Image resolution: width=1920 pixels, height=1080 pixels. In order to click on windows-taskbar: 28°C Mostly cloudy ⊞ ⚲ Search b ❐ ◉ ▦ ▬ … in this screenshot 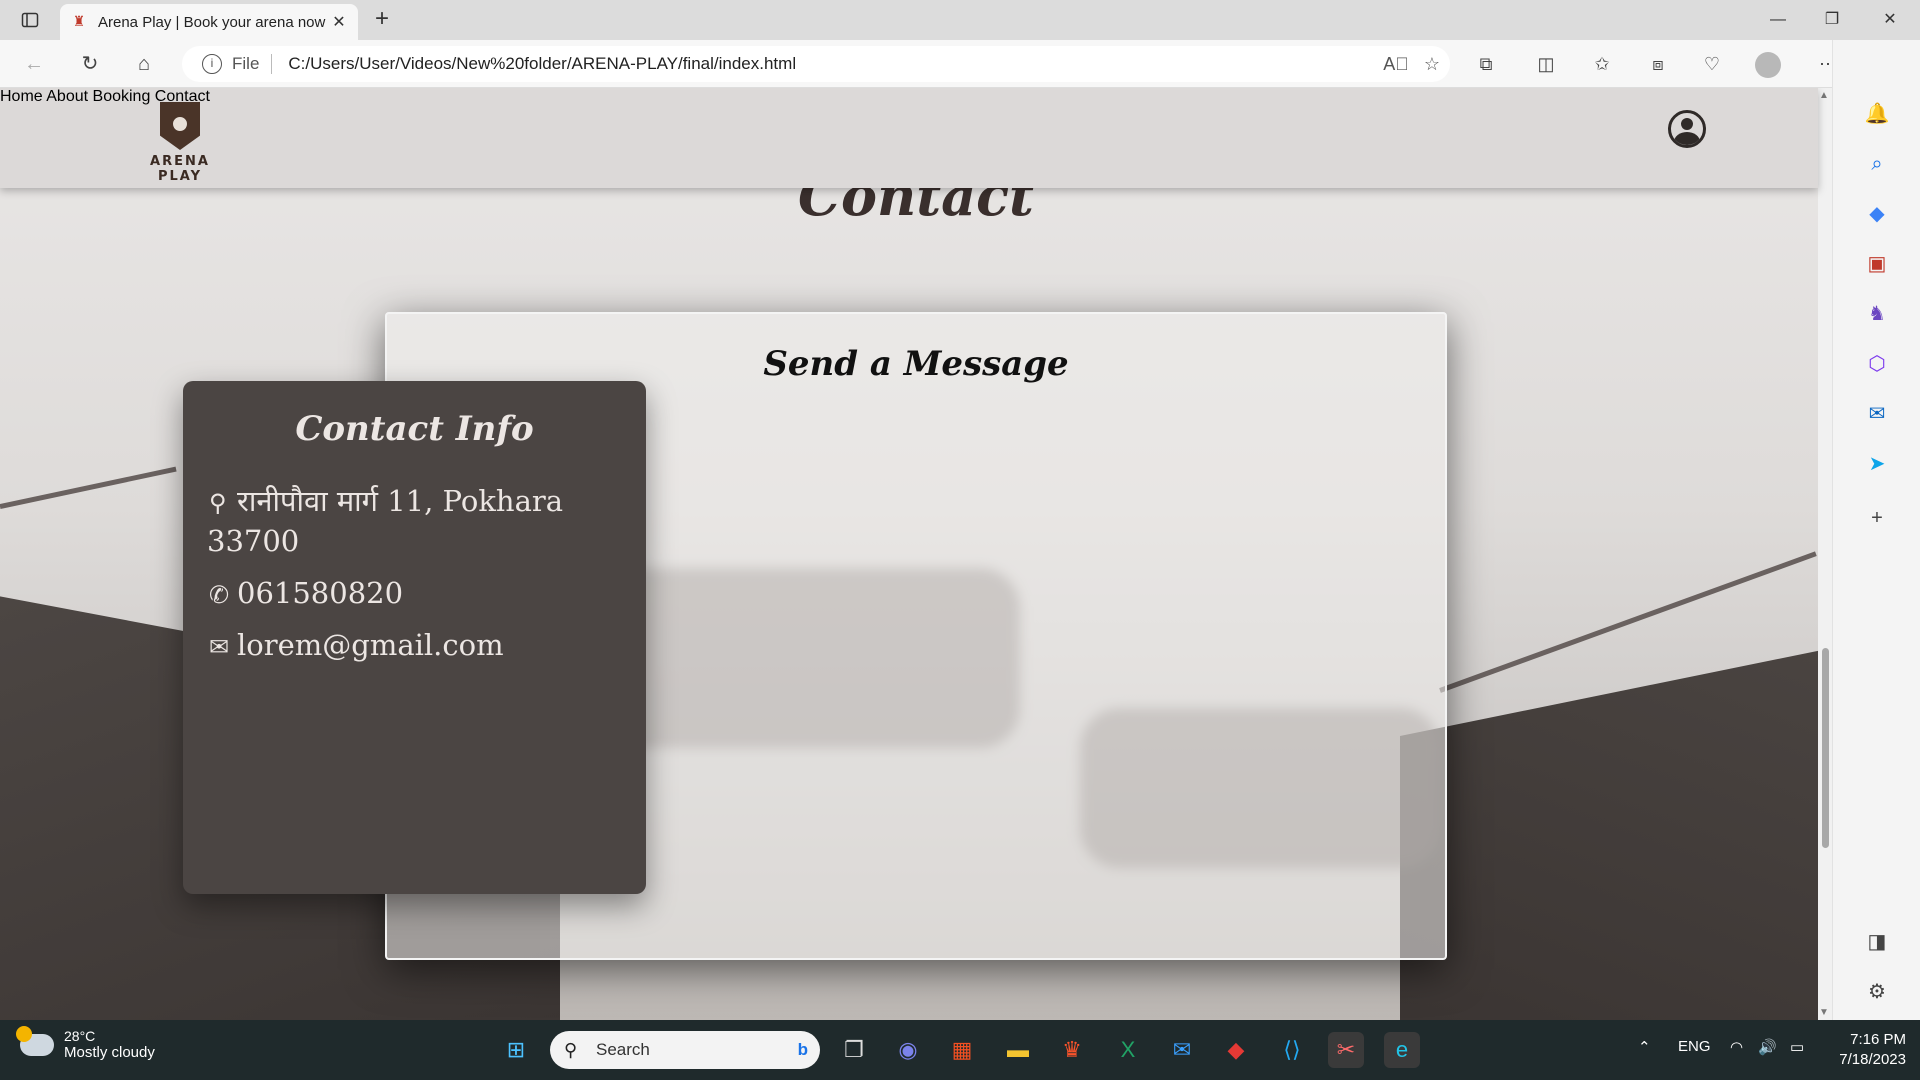, I will do `click(960, 1050)`.